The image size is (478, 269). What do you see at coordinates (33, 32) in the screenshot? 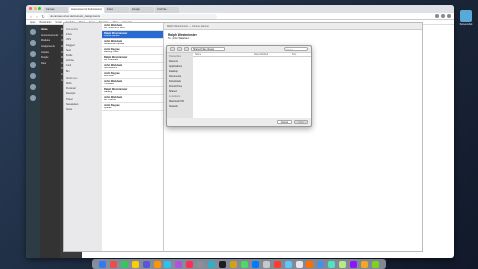
I see `account-icon` at bounding box center [33, 32].